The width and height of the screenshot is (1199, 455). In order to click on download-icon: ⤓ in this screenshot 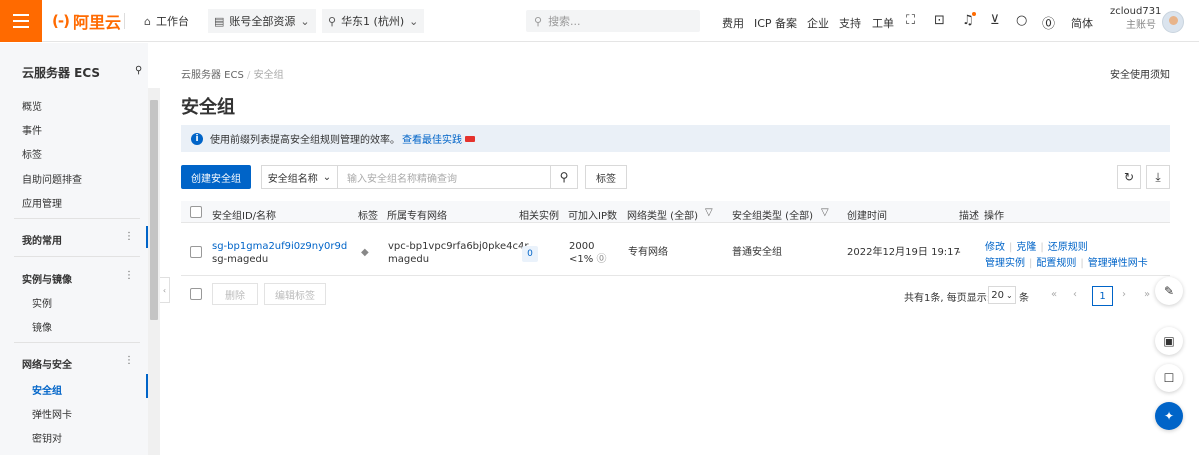, I will do `click(1158, 177)`.